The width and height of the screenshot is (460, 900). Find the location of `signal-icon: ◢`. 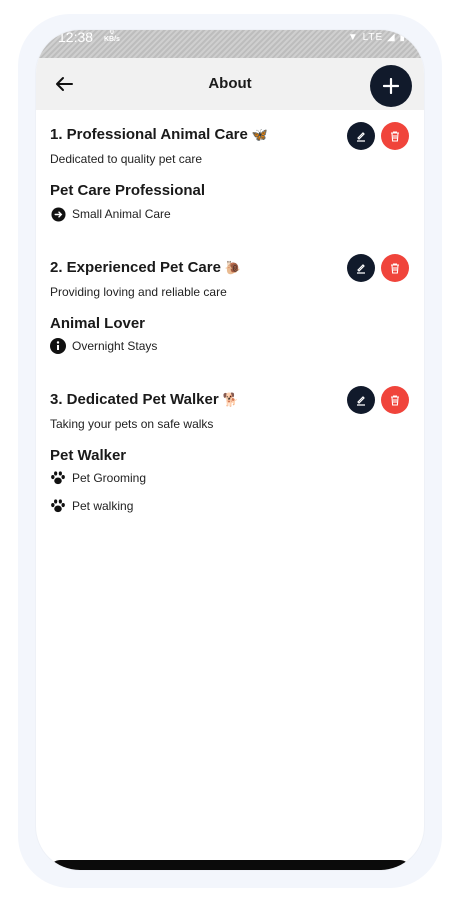

signal-icon: ◢ is located at coordinates (391, 37).